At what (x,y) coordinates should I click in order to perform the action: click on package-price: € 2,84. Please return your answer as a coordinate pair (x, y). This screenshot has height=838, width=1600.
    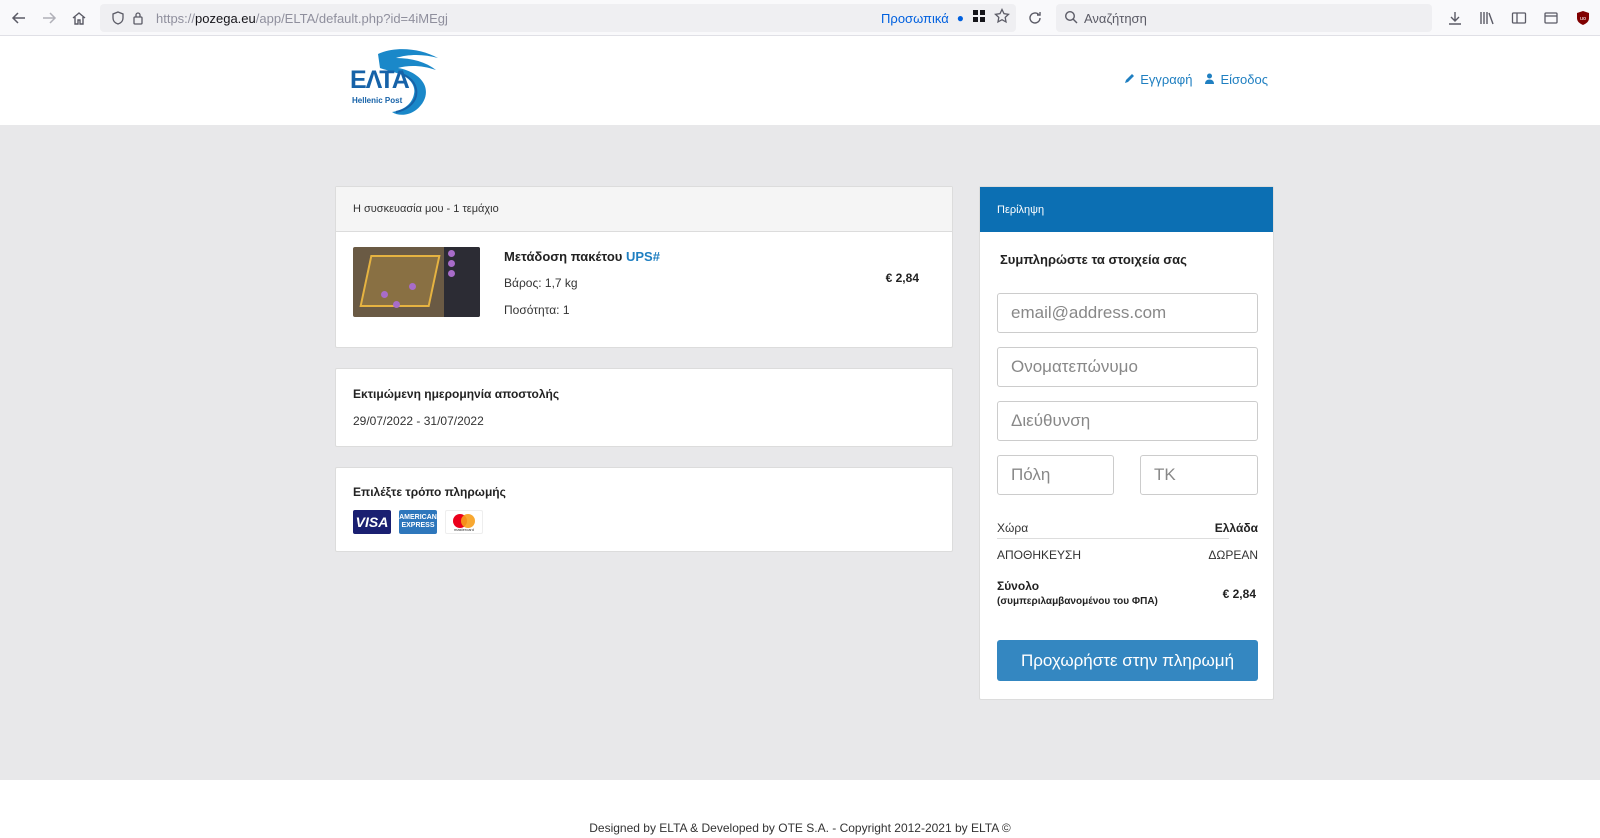
    Looking at the image, I should click on (902, 278).